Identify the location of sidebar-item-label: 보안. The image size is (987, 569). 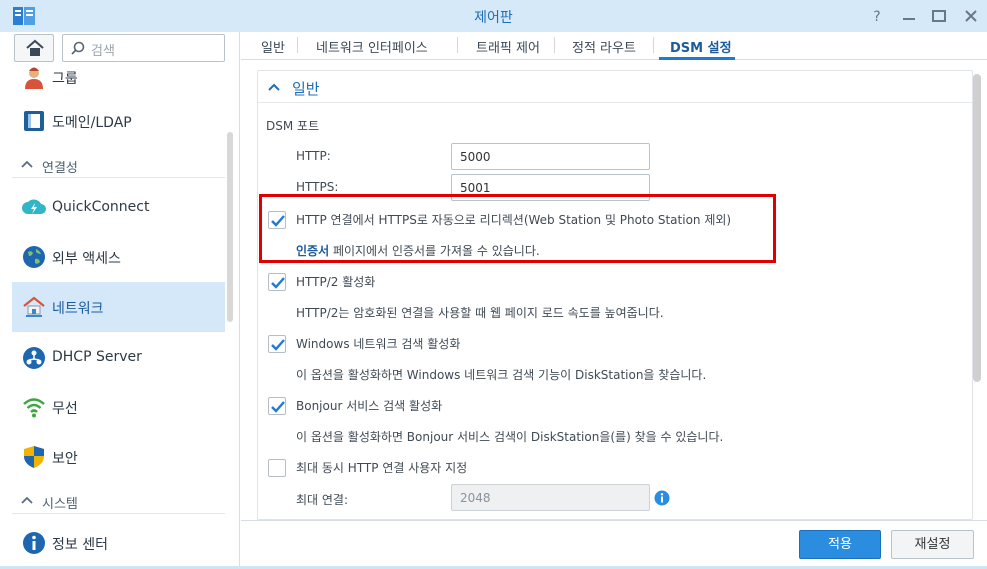
(65, 459).